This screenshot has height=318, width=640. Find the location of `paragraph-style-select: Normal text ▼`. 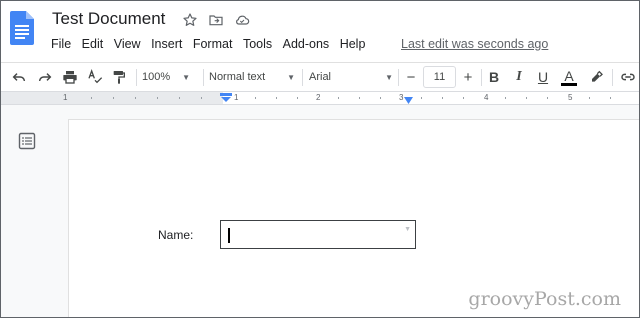

paragraph-style-select: Normal text ▼ is located at coordinates (252, 77).